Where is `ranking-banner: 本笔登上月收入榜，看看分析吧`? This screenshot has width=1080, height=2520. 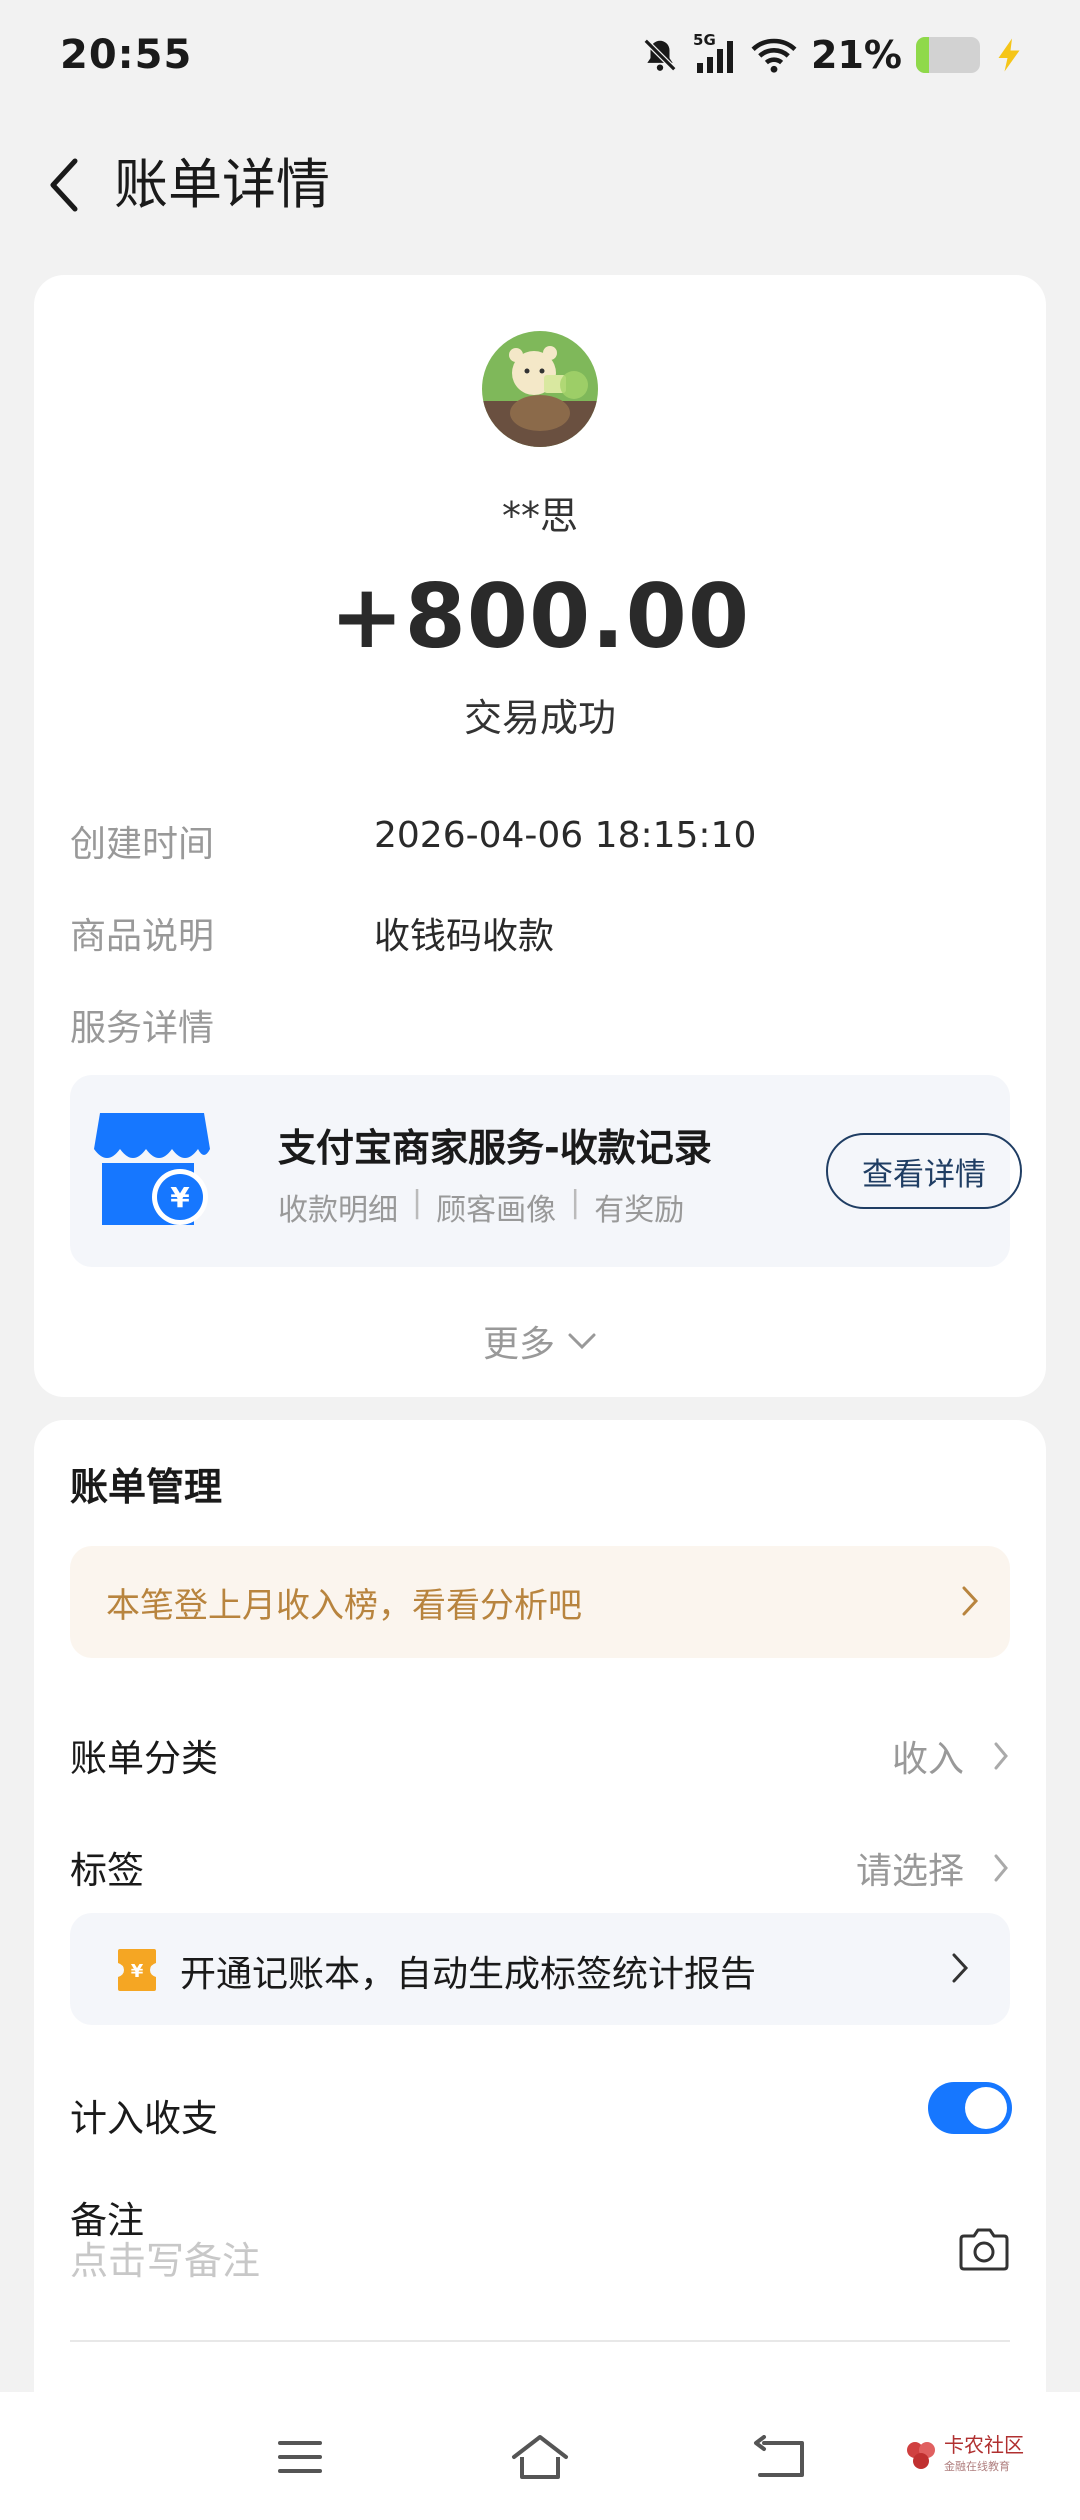
ranking-banner: 本笔登上月收入榜，看看分析吧 is located at coordinates (540, 1602).